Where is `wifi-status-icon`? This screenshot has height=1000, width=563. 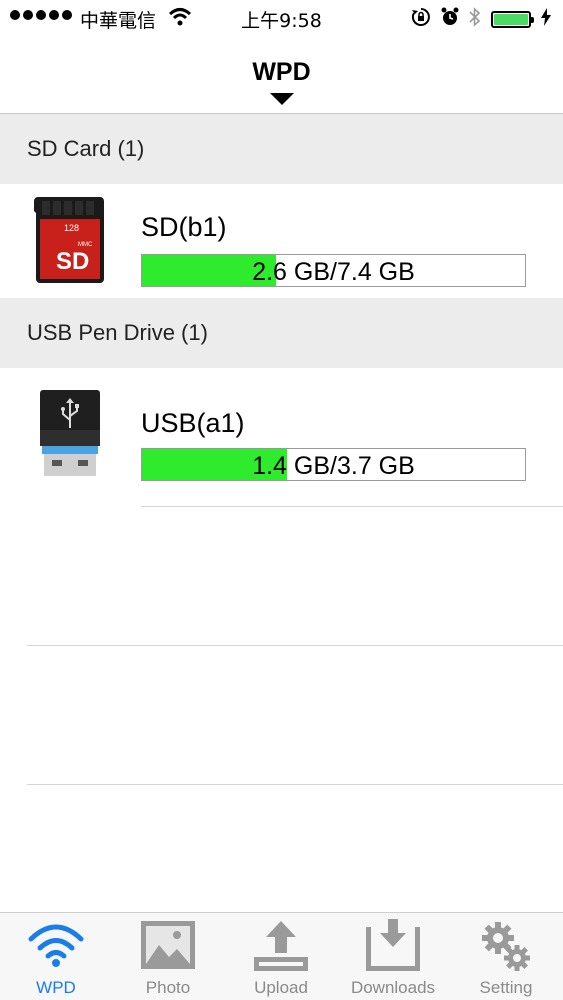 wifi-status-icon is located at coordinates (180, 19).